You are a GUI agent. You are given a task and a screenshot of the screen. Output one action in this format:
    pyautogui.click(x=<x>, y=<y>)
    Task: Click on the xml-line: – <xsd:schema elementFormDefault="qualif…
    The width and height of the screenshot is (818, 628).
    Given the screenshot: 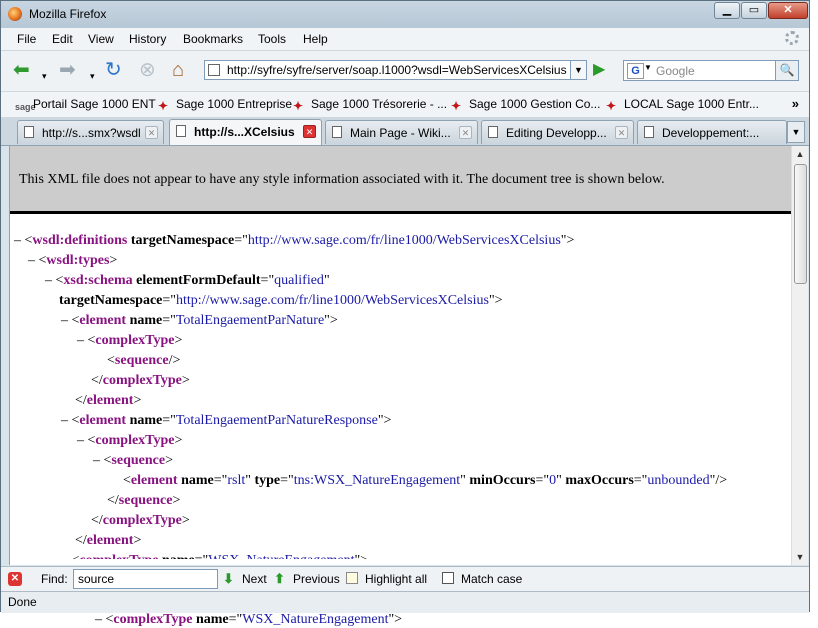 What is the action you would take?
    pyautogui.click(x=187, y=280)
    